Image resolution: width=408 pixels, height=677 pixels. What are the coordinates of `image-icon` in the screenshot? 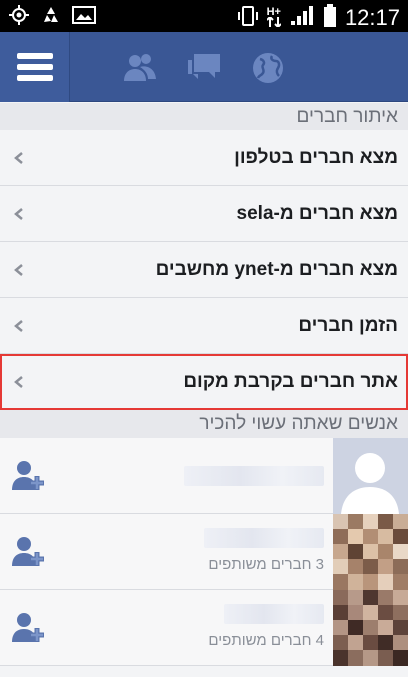 It's located at (84, 17).